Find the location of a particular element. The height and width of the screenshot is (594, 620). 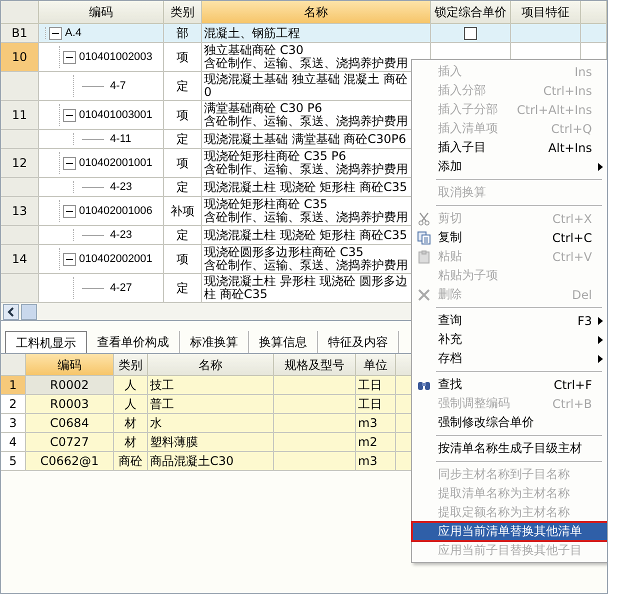

row-number: 13 is located at coordinates (20, 211).